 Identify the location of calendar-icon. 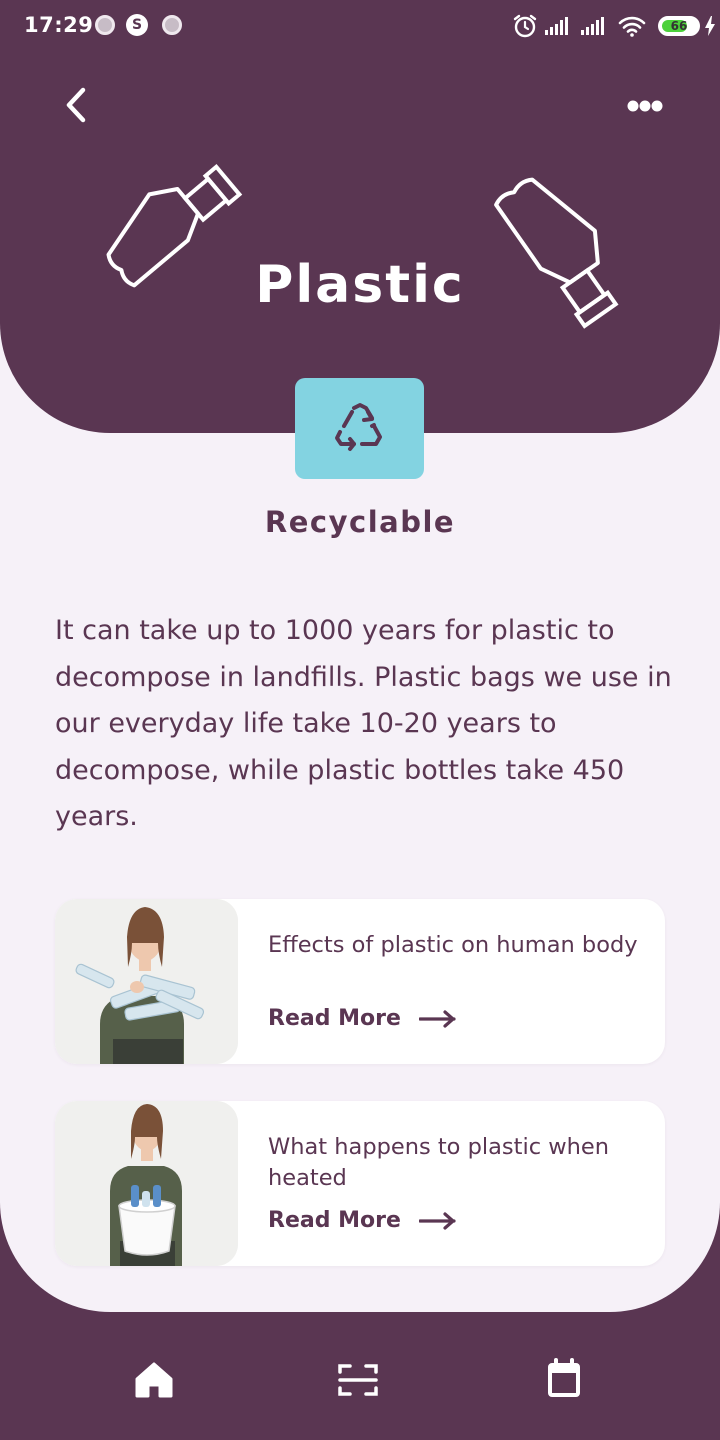
(564, 1377).